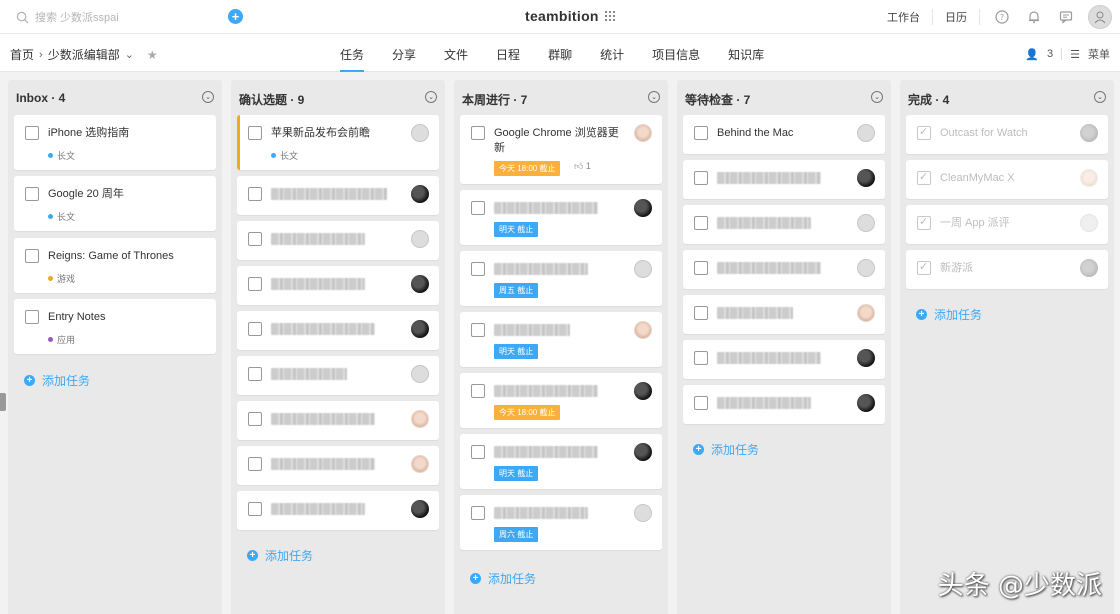  Describe the element at coordinates (560, 53) in the screenshot. I see `tab-group-chat: 群聊` at that location.